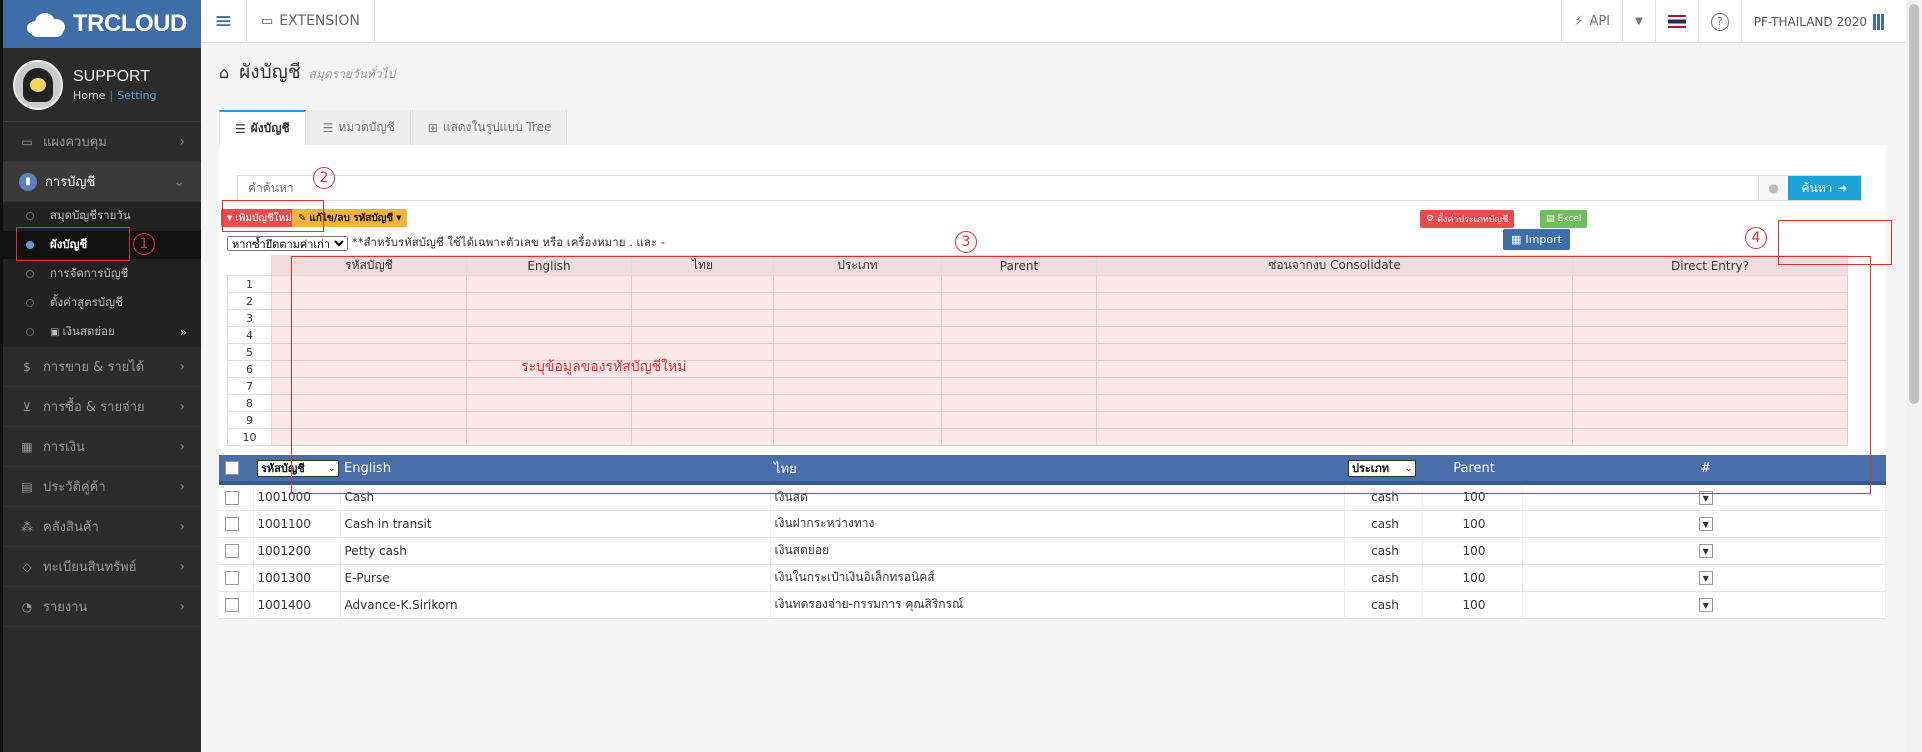 Image resolution: width=1922 pixels, height=752 pixels. Describe the element at coordinates (47, 24) in the screenshot. I see `cloud-icon` at that location.